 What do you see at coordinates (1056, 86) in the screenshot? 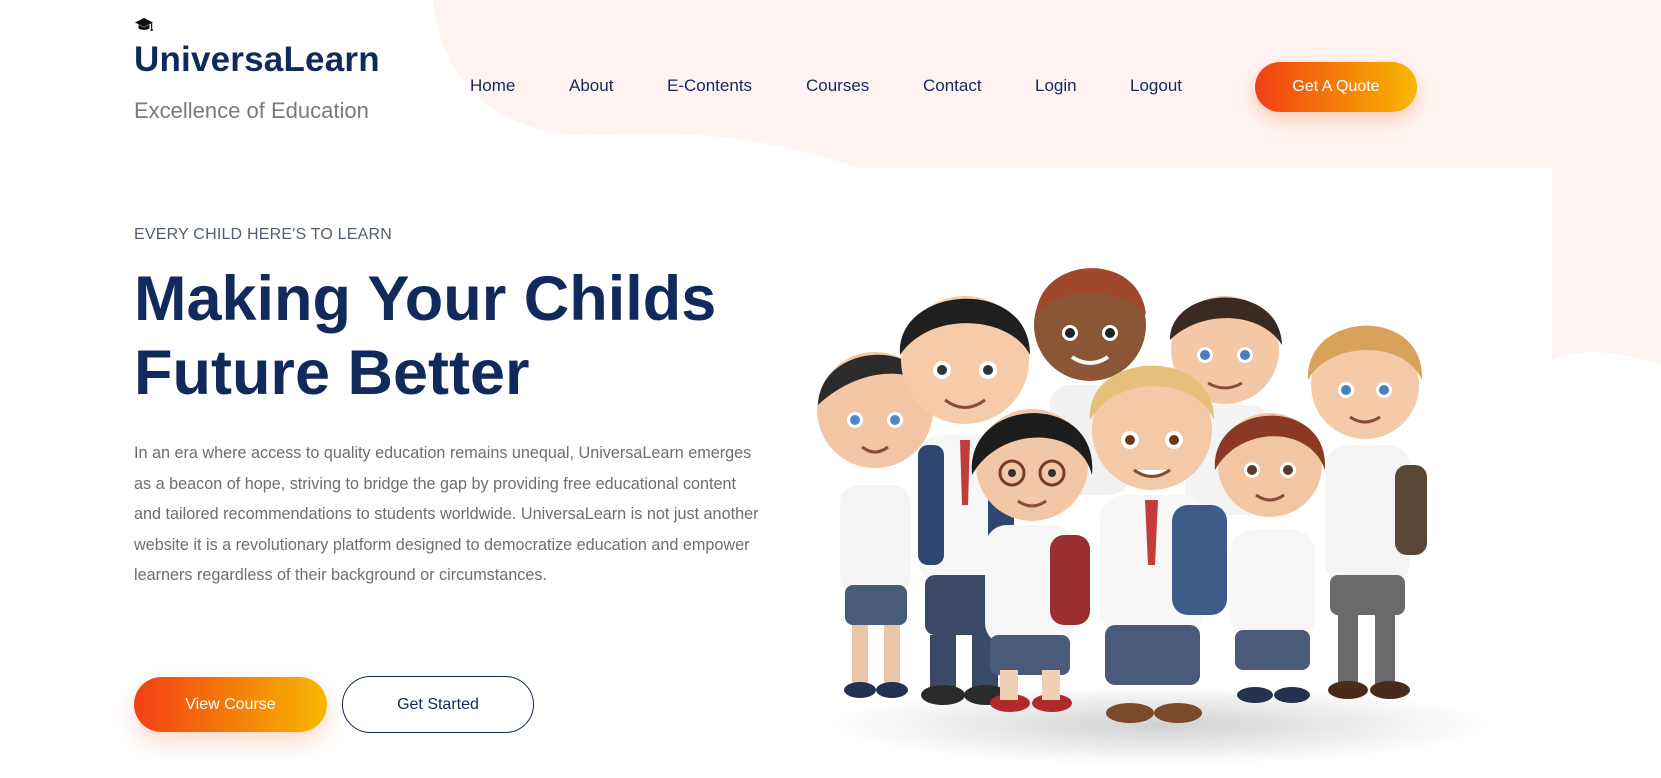
I see `nav-login: Login` at bounding box center [1056, 86].